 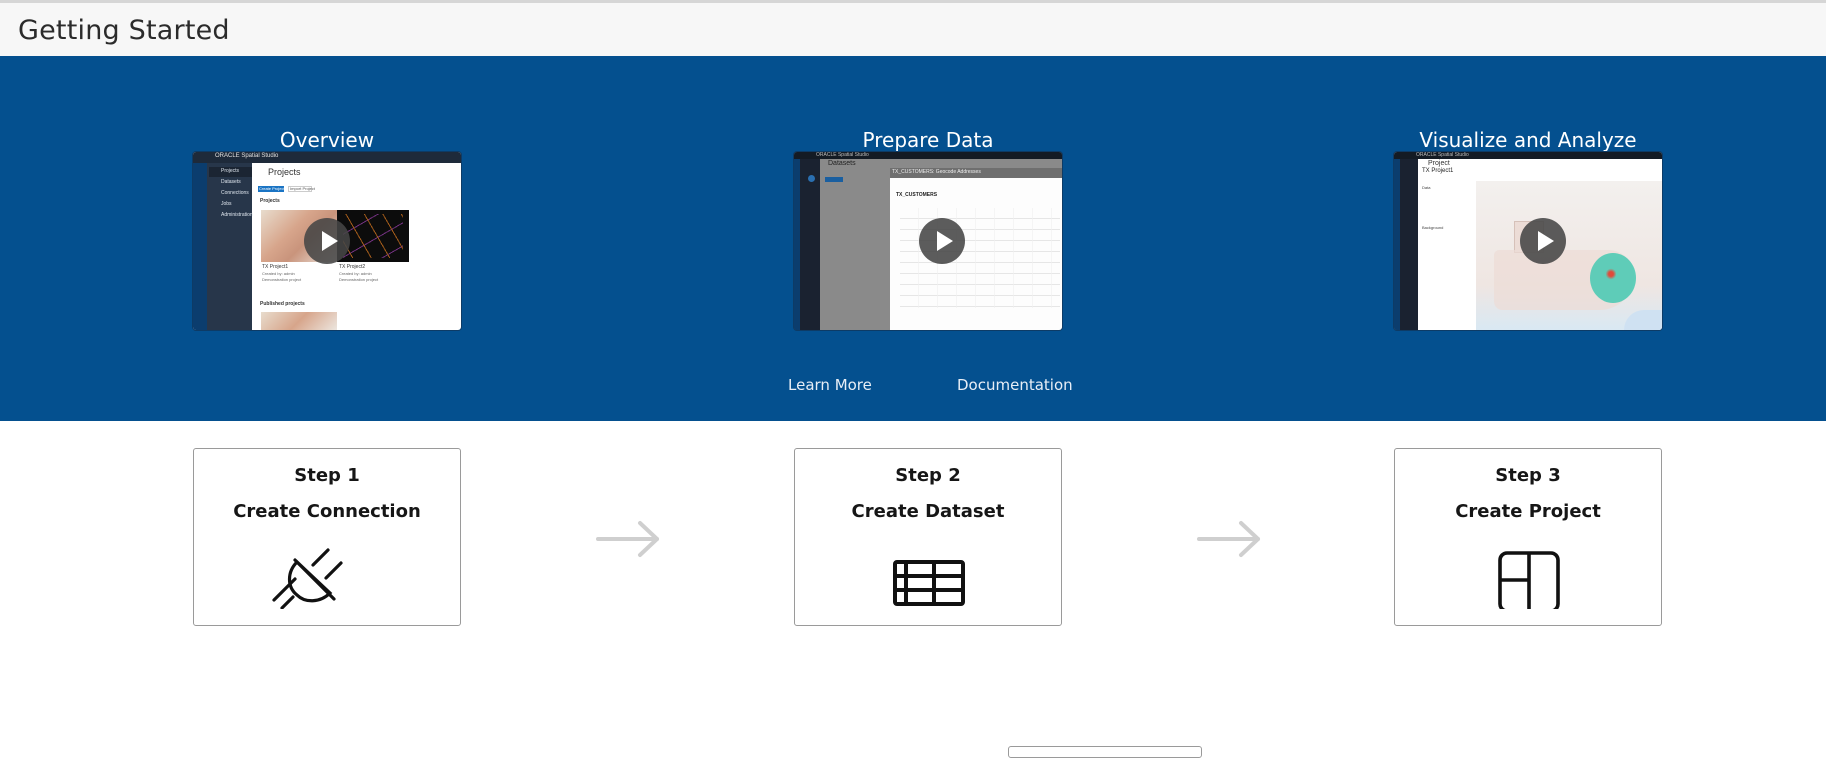 I want to click on step-number: Step 1, so click(x=327, y=475).